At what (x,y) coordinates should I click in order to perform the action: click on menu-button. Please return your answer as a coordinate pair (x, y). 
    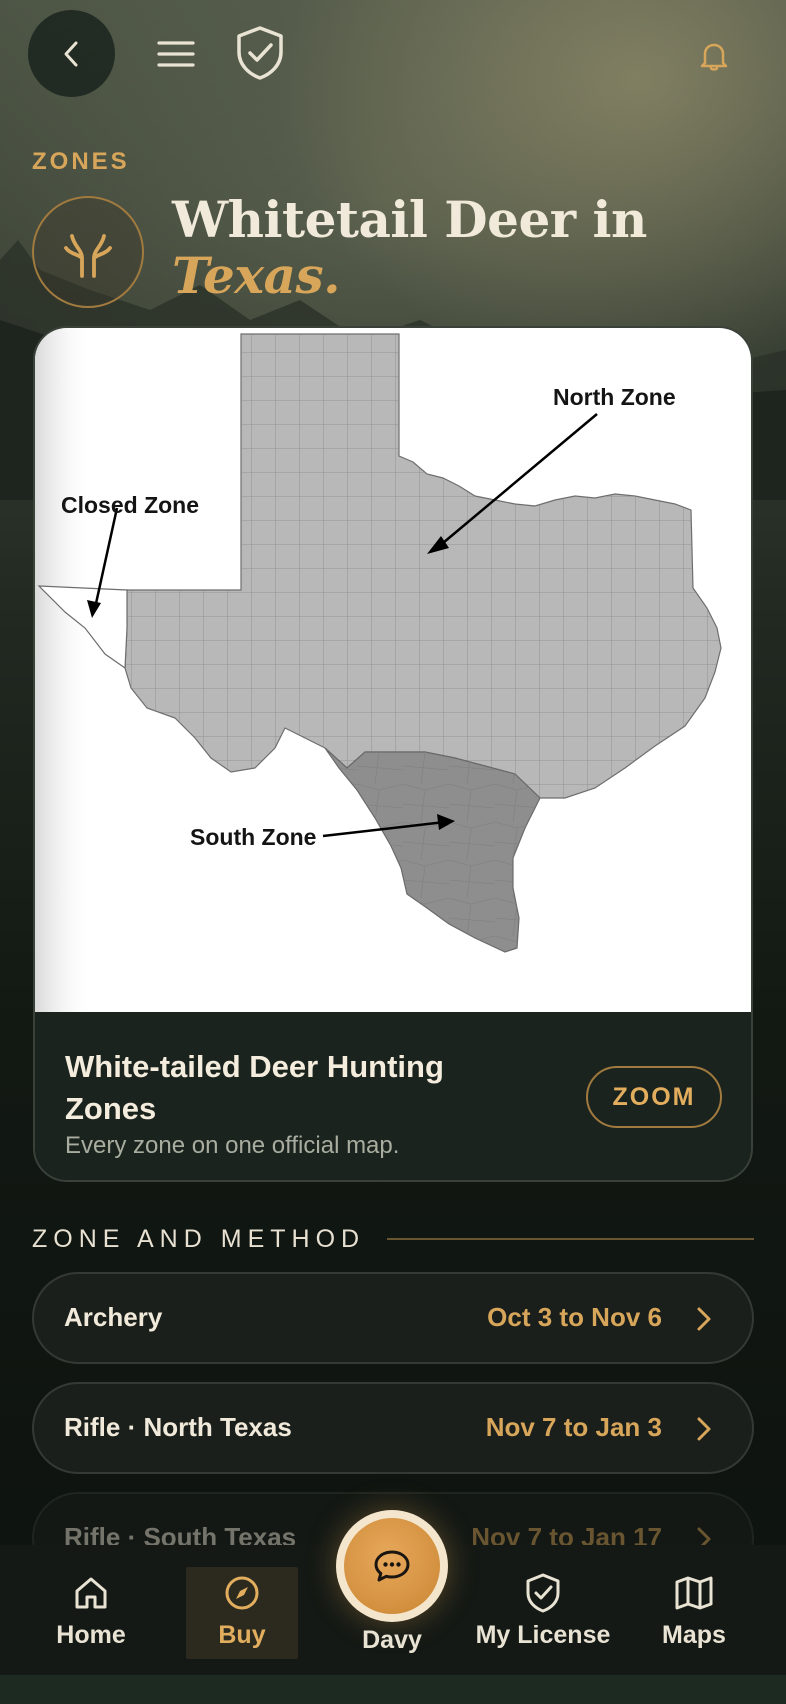
    Looking at the image, I should click on (176, 54).